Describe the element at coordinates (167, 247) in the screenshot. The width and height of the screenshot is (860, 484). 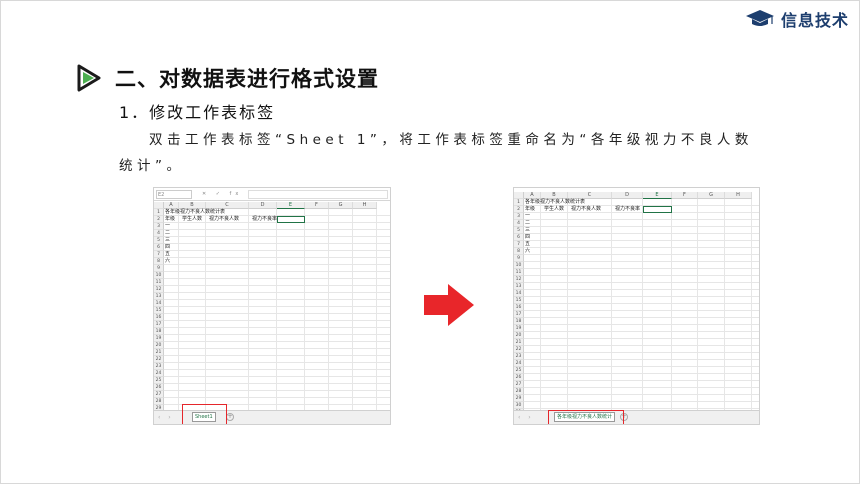
I see `cell-grade: 四` at that location.